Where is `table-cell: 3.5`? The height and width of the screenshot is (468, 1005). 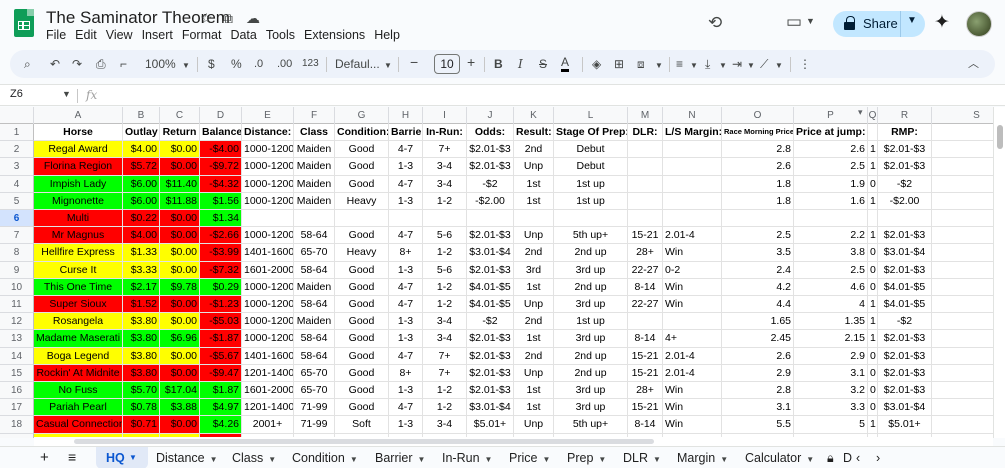
table-cell: 3.5 is located at coordinates (758, 253).